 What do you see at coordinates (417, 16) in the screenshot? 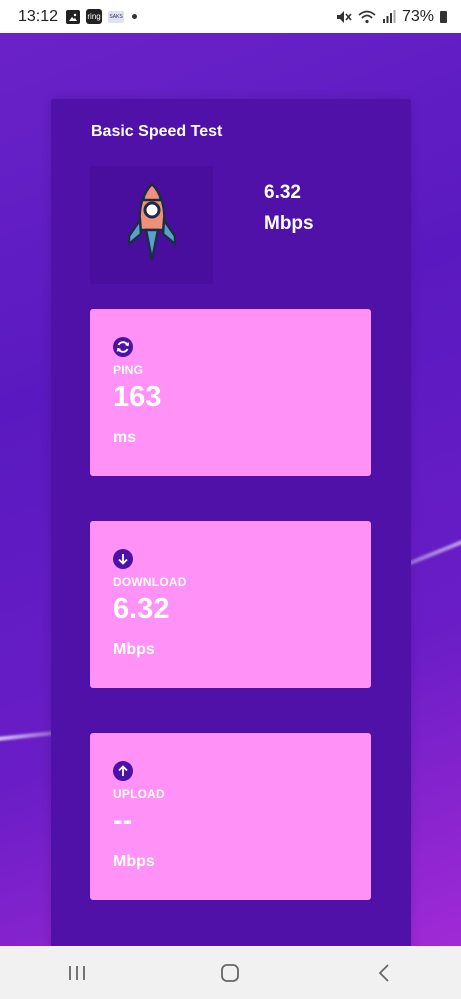
I see `battery-percentage: 73%` at bounding box center [417, 16].